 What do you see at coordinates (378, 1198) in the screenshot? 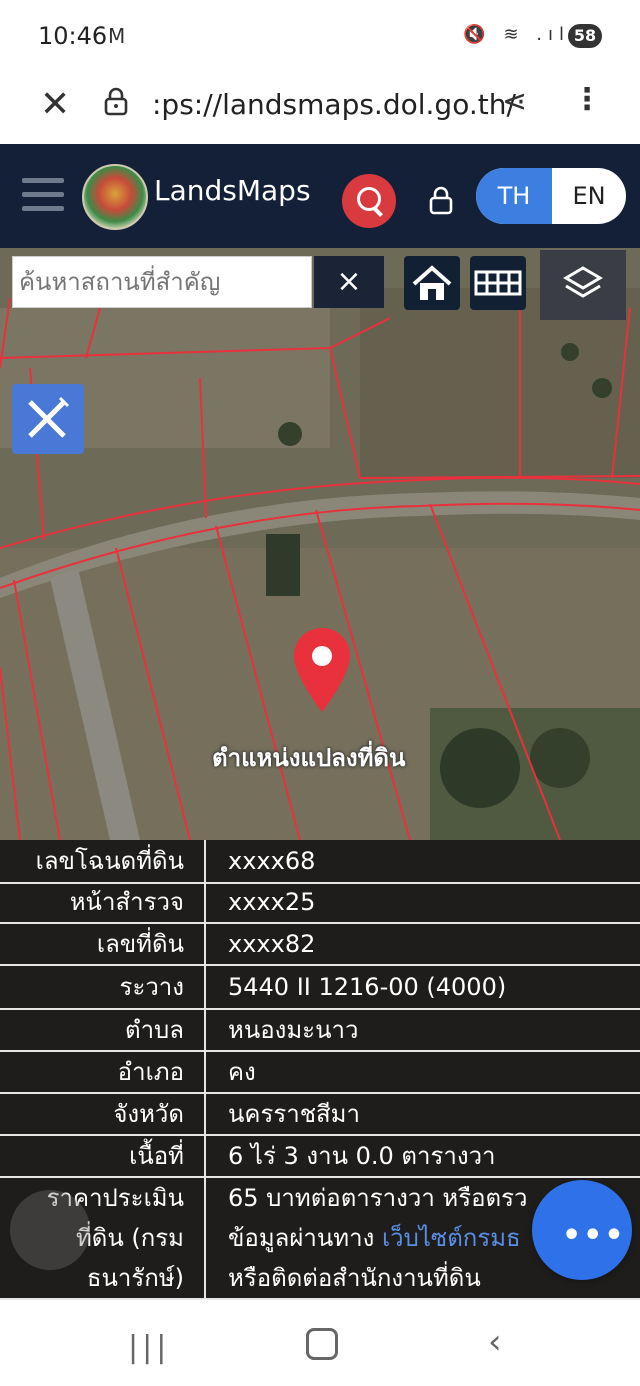
I see `price-value-line1: 65 บาทต่อตารางวา หรือตรว` at bounding box center [378, 1198].